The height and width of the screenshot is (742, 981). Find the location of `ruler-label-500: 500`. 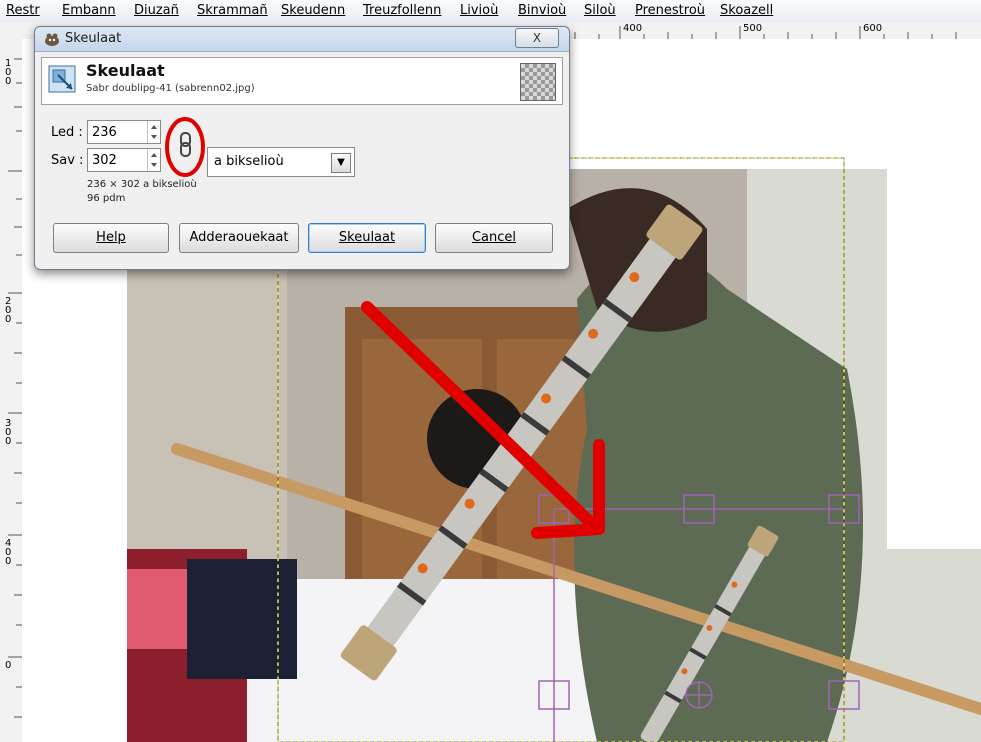

ruler-label-500: 500 is located at coordinates (753, 28).